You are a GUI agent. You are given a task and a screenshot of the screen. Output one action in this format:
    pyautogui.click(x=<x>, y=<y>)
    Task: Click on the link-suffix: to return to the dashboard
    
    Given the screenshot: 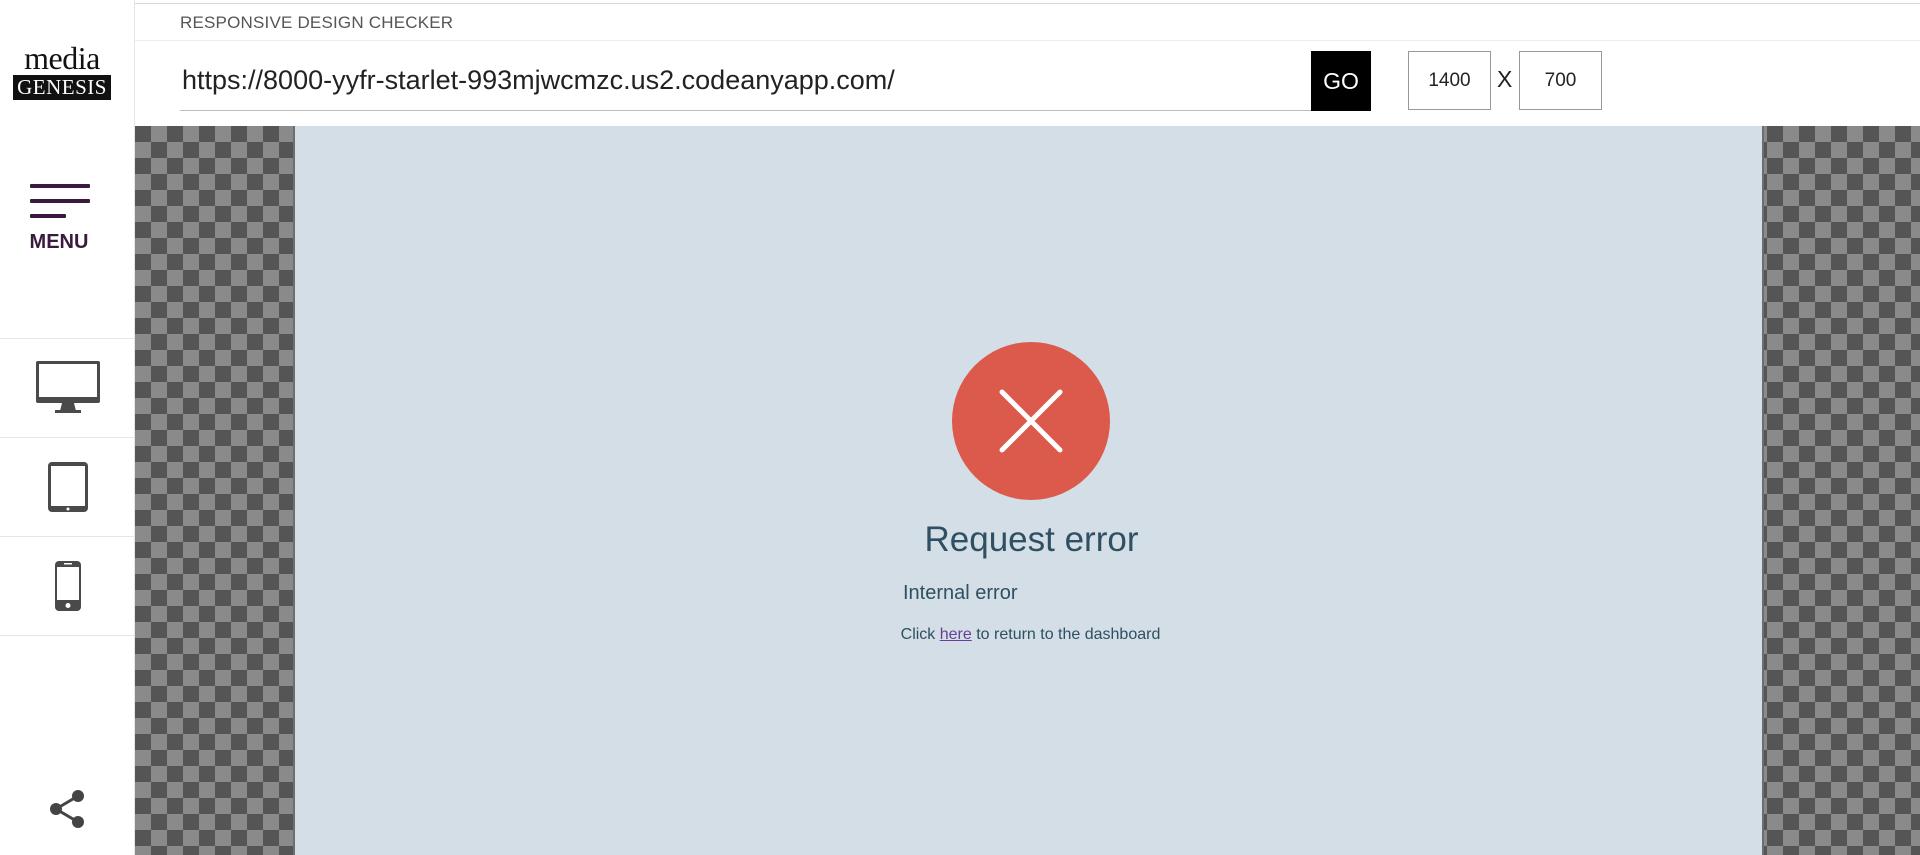 What is the action you would take?
    pyautogui.click(x=1066, y=634)
    